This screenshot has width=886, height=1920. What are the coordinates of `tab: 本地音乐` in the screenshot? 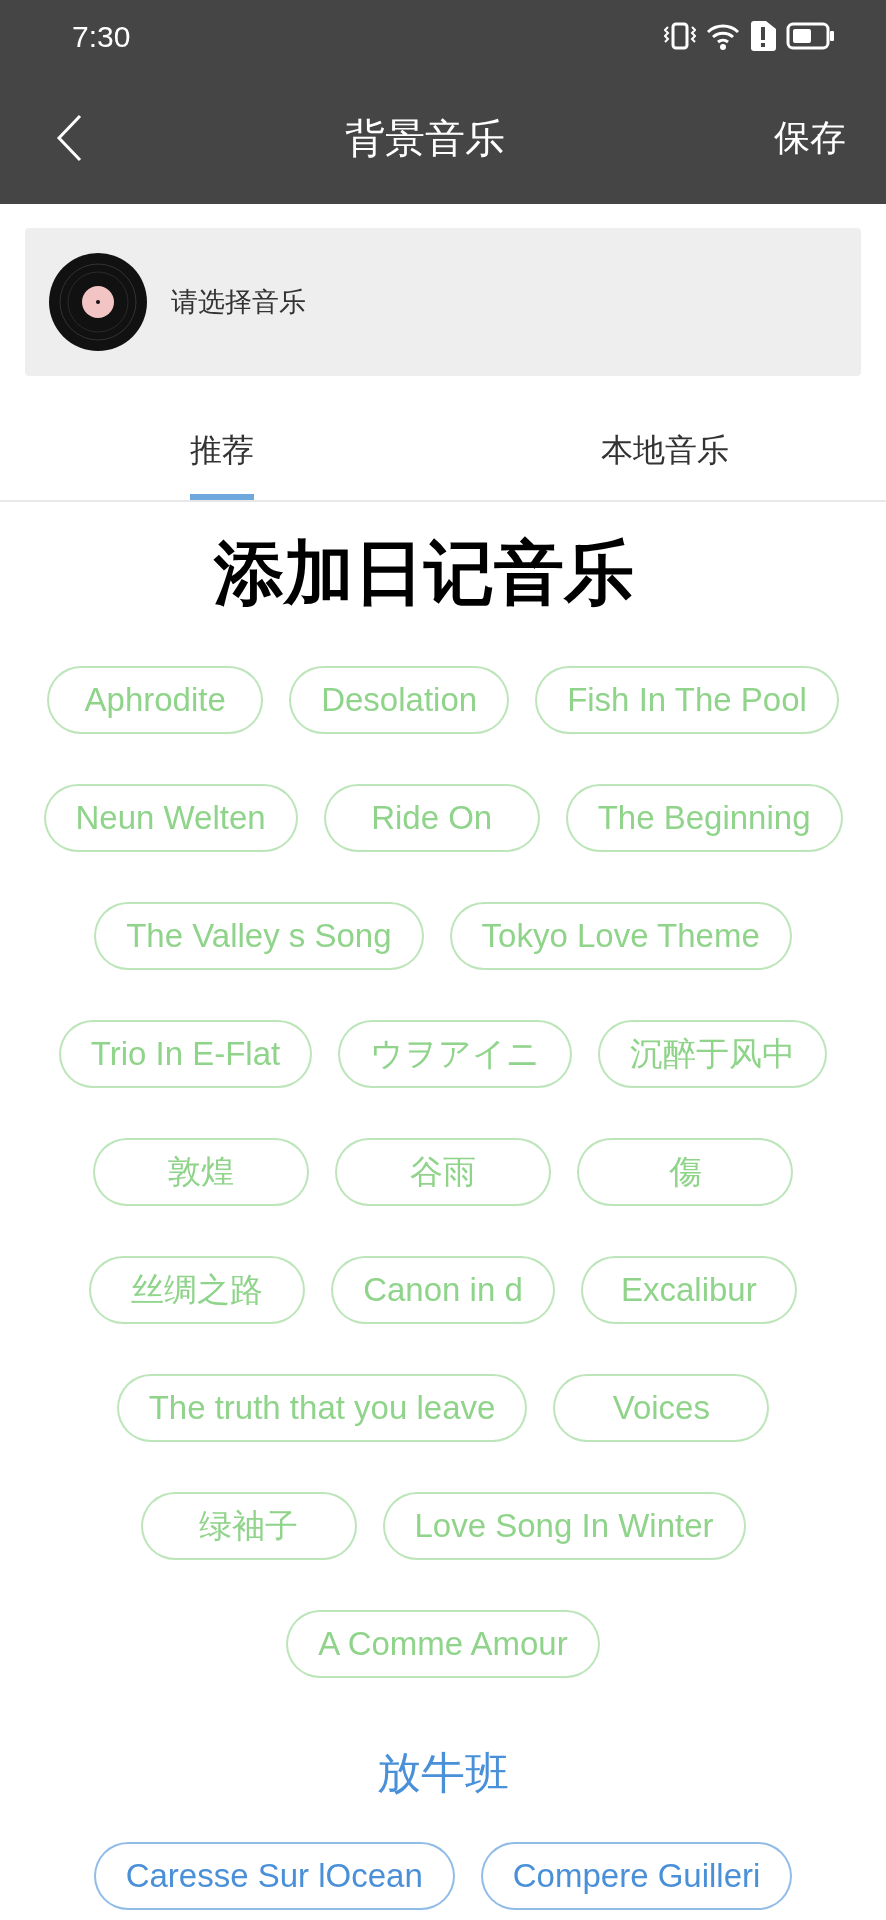 It's located at (664, 450).